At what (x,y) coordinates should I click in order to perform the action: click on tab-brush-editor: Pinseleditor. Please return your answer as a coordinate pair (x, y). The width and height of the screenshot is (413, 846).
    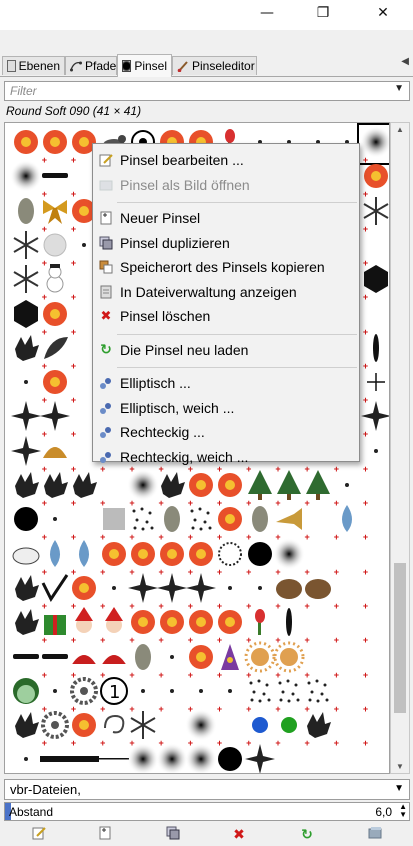
    Looking at the image, I should click on (214, 65).